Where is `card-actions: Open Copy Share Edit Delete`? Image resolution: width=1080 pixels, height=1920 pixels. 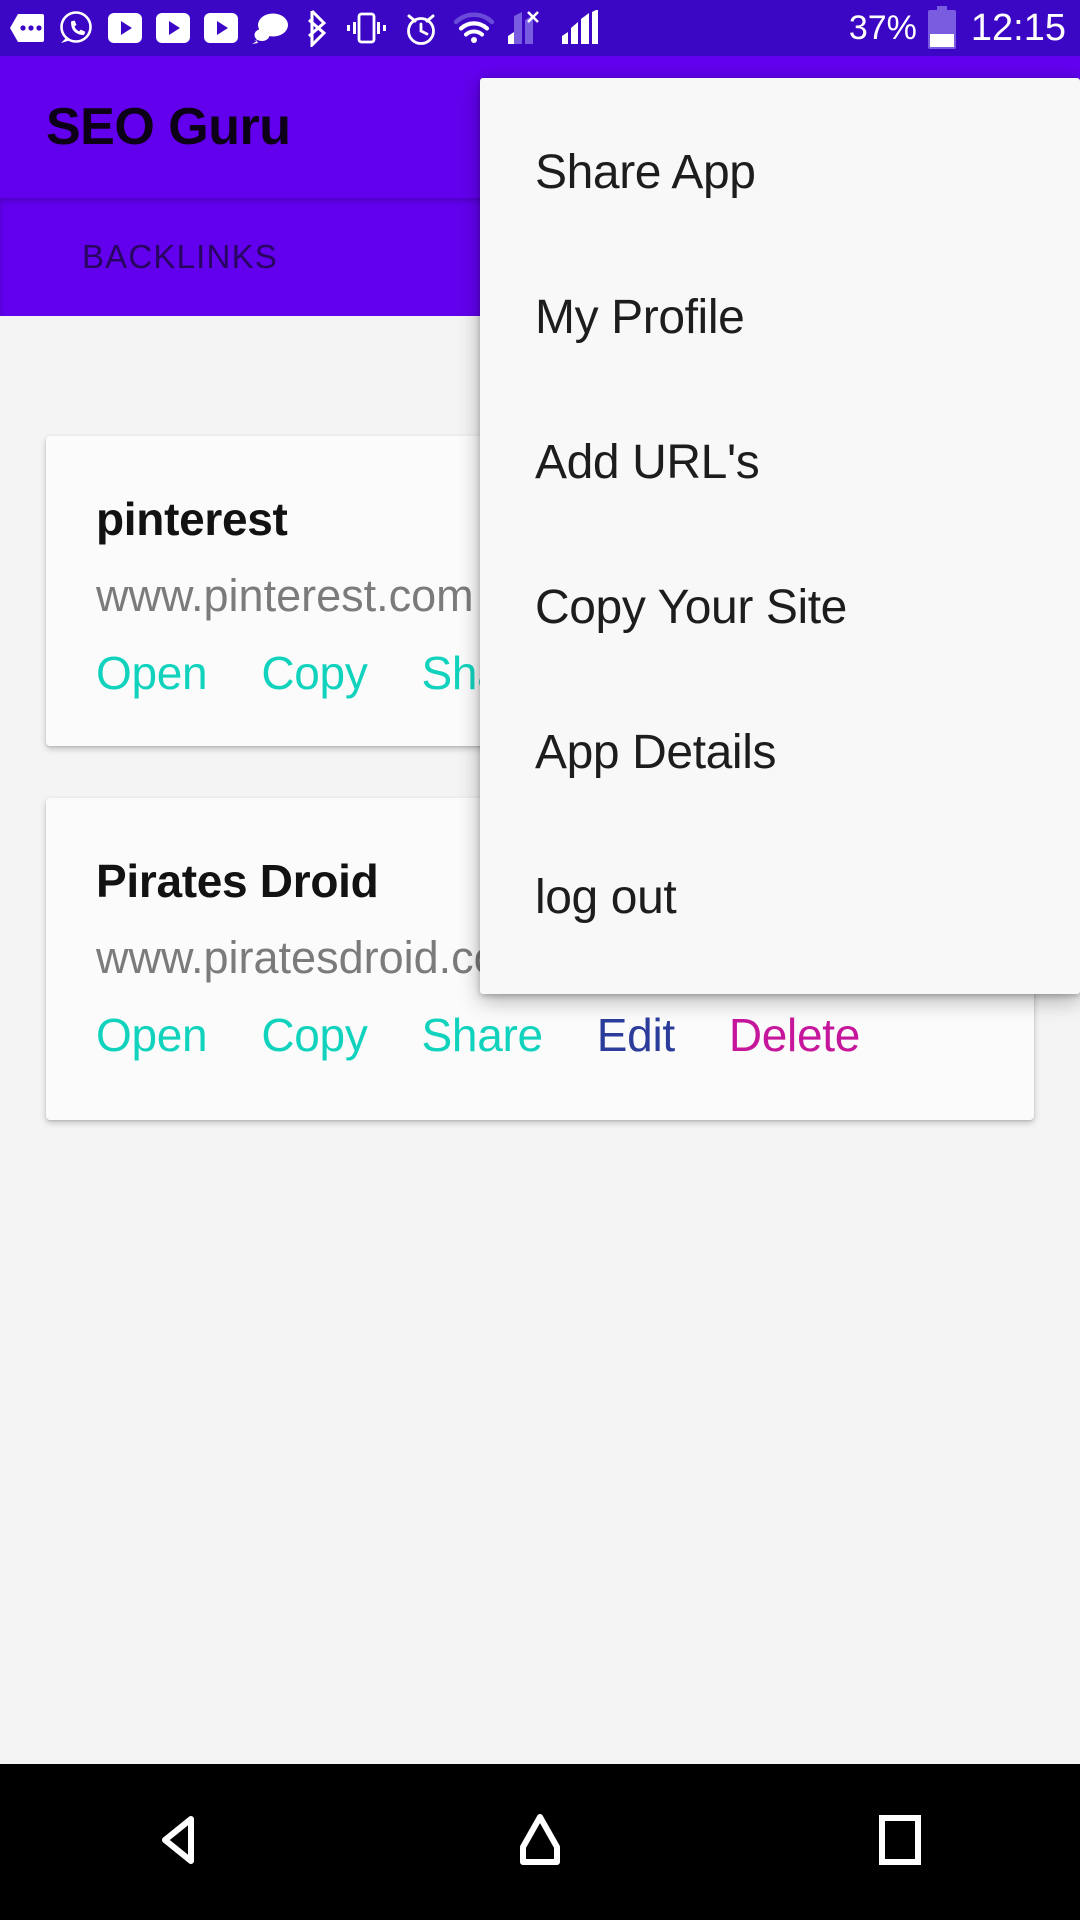 card-actions: Open Copy Share Edit Delete is located at coordinates (478, 1035).